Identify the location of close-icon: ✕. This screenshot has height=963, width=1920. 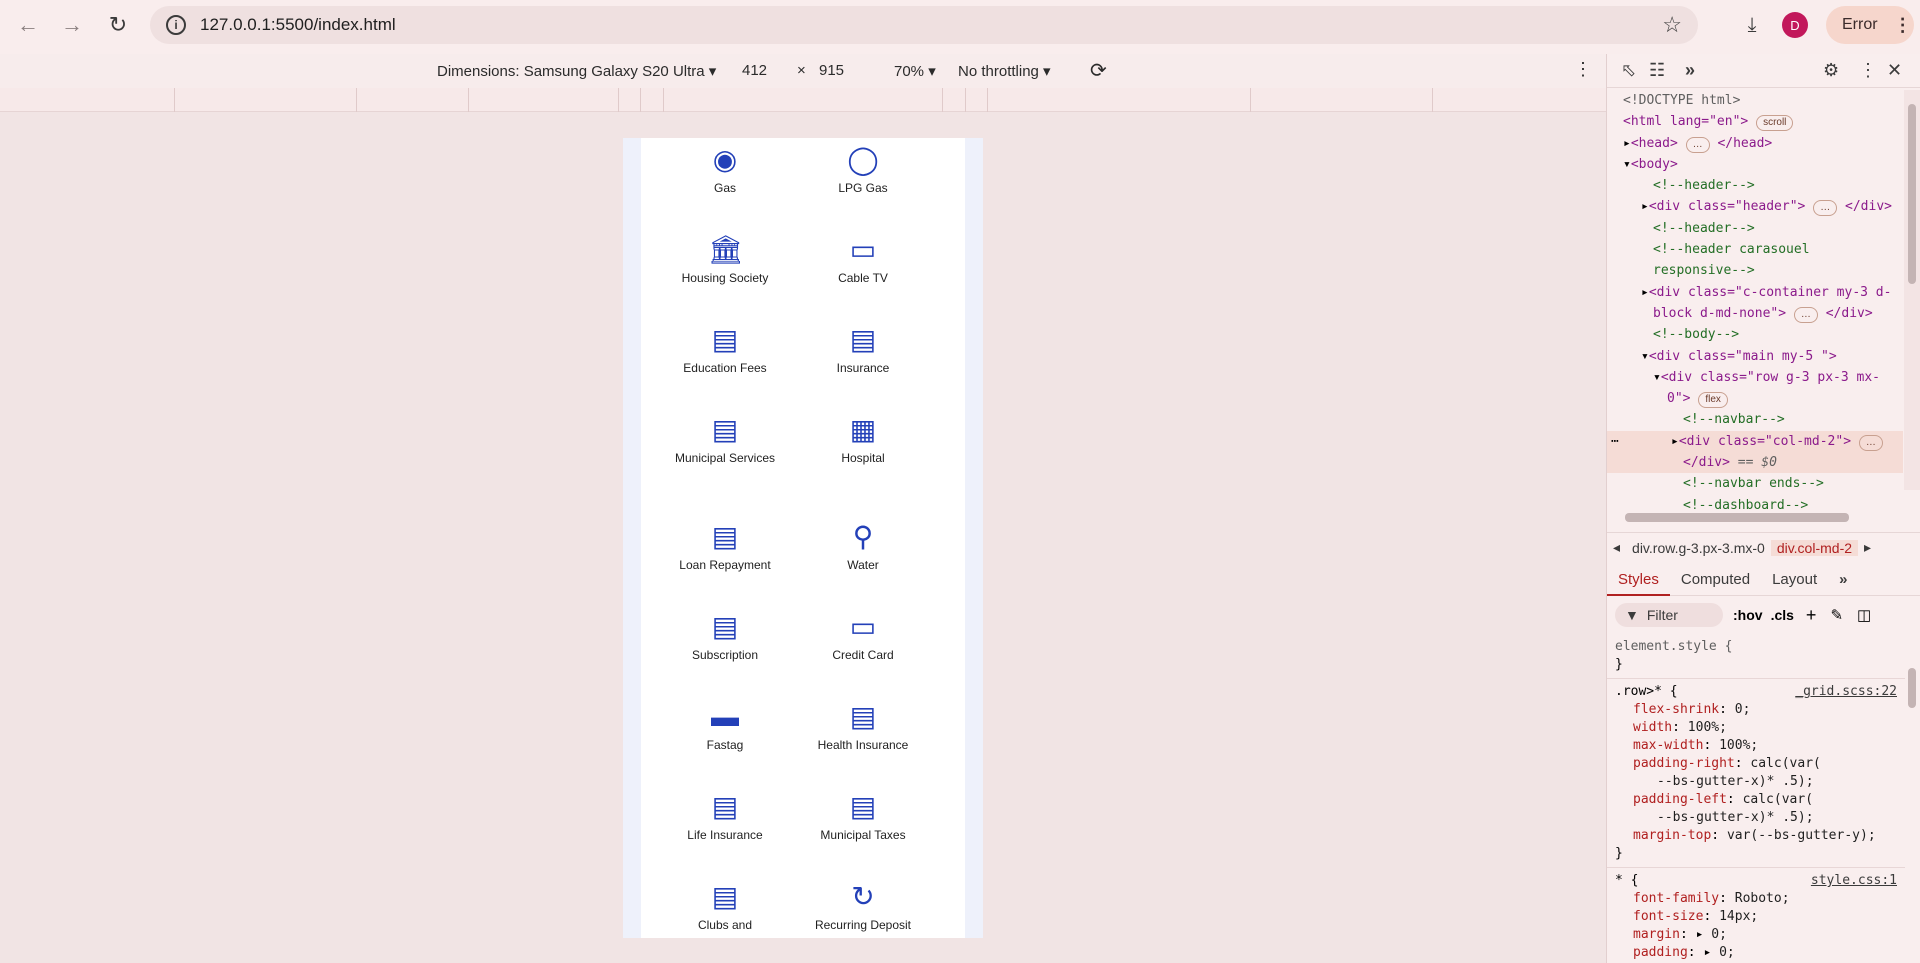
(1894, 70).